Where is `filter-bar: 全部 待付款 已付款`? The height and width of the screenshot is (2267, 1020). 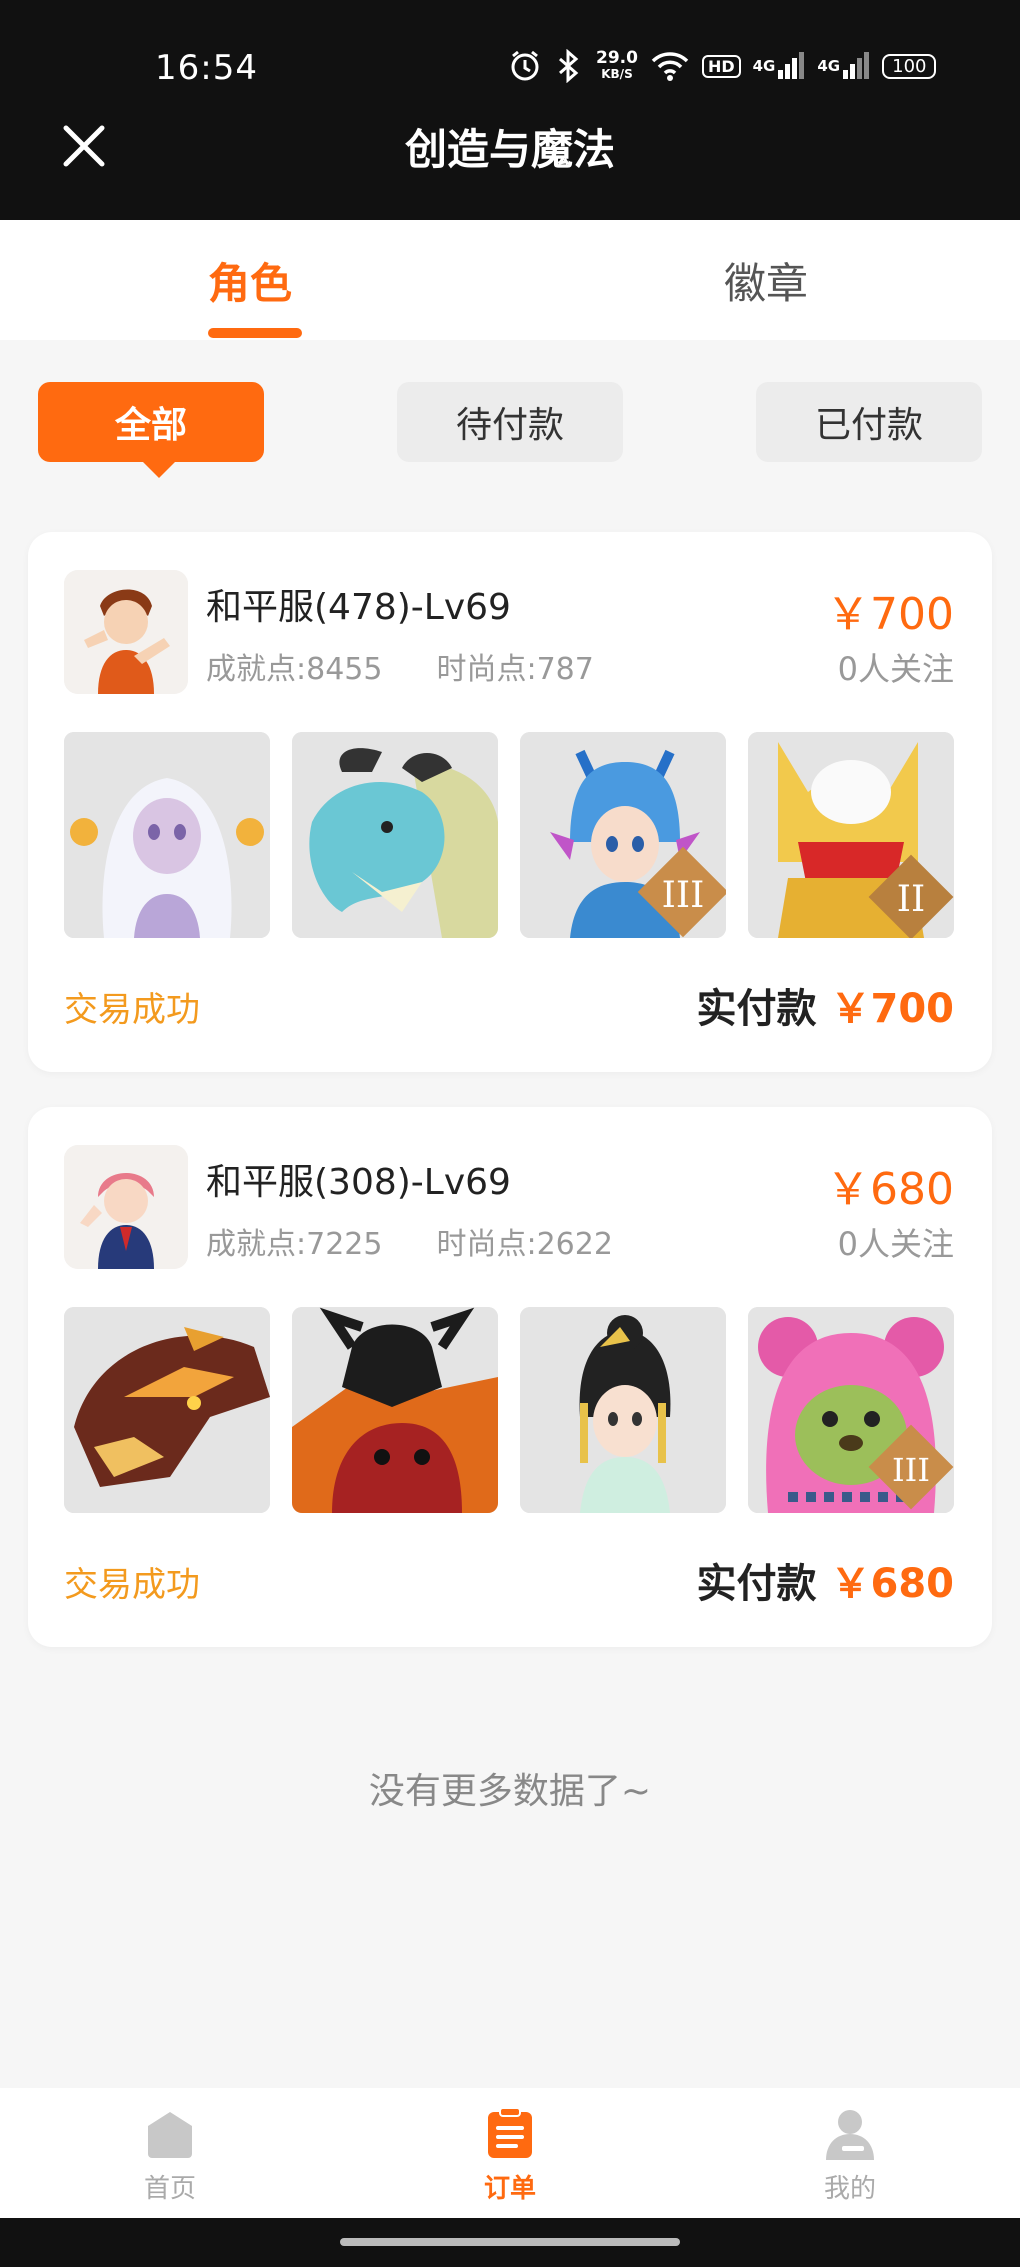
filter-bar: 全部 待付款 已付款 is located at coordinates (510, 432).